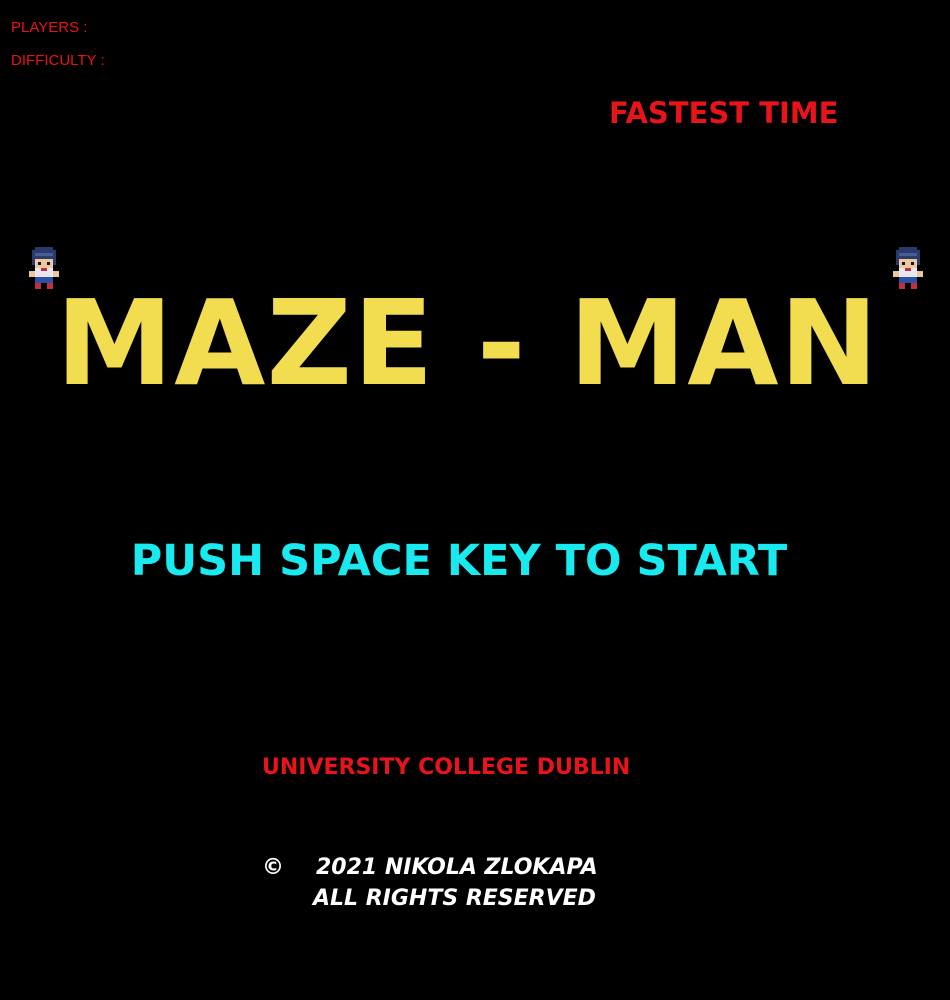 This screenshot has width=950, height=1000. What do you see at coordinates (457, 867) in the screenshot?
I see `copyright-line: 2021 NIKOLA ZLOKAPA` at bounding box center [457, 867].